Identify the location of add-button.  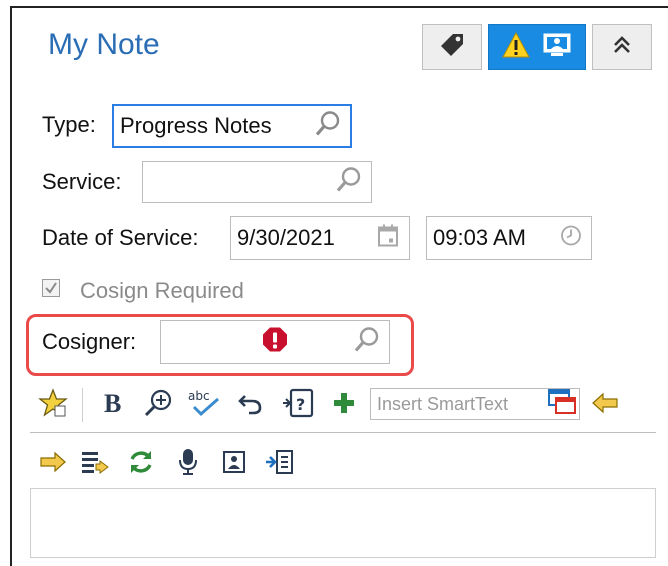
(344, 405).